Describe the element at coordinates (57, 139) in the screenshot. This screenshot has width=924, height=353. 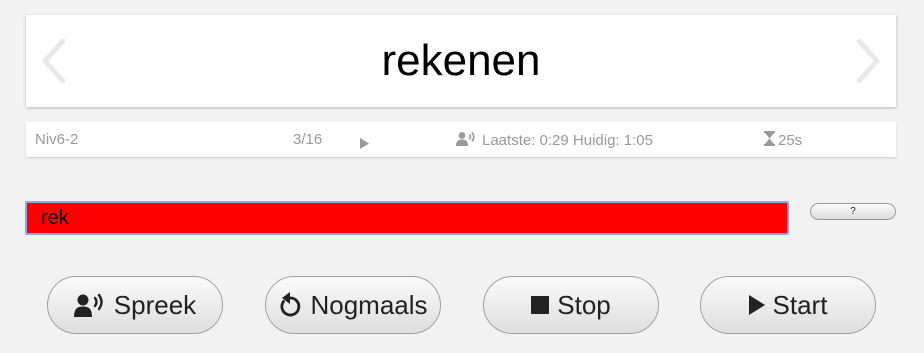
I see `level-label: Niv6-2` at that location.